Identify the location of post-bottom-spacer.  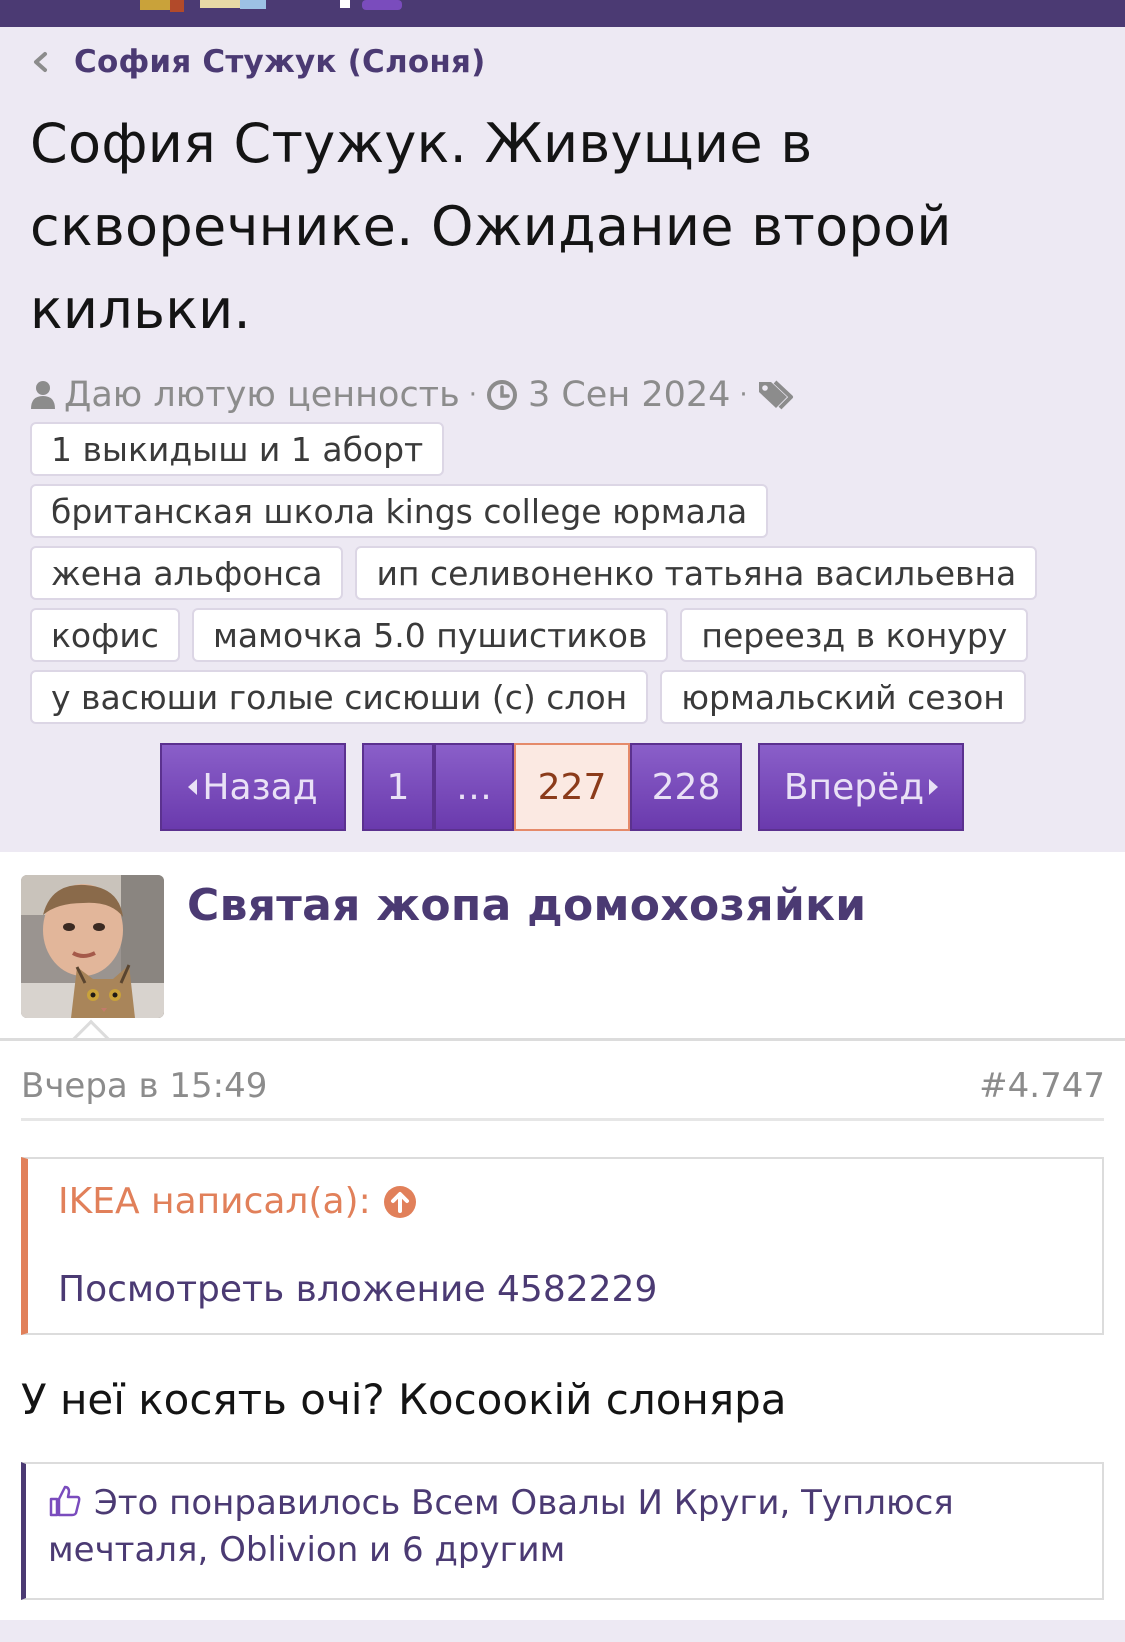
(562, 1631).